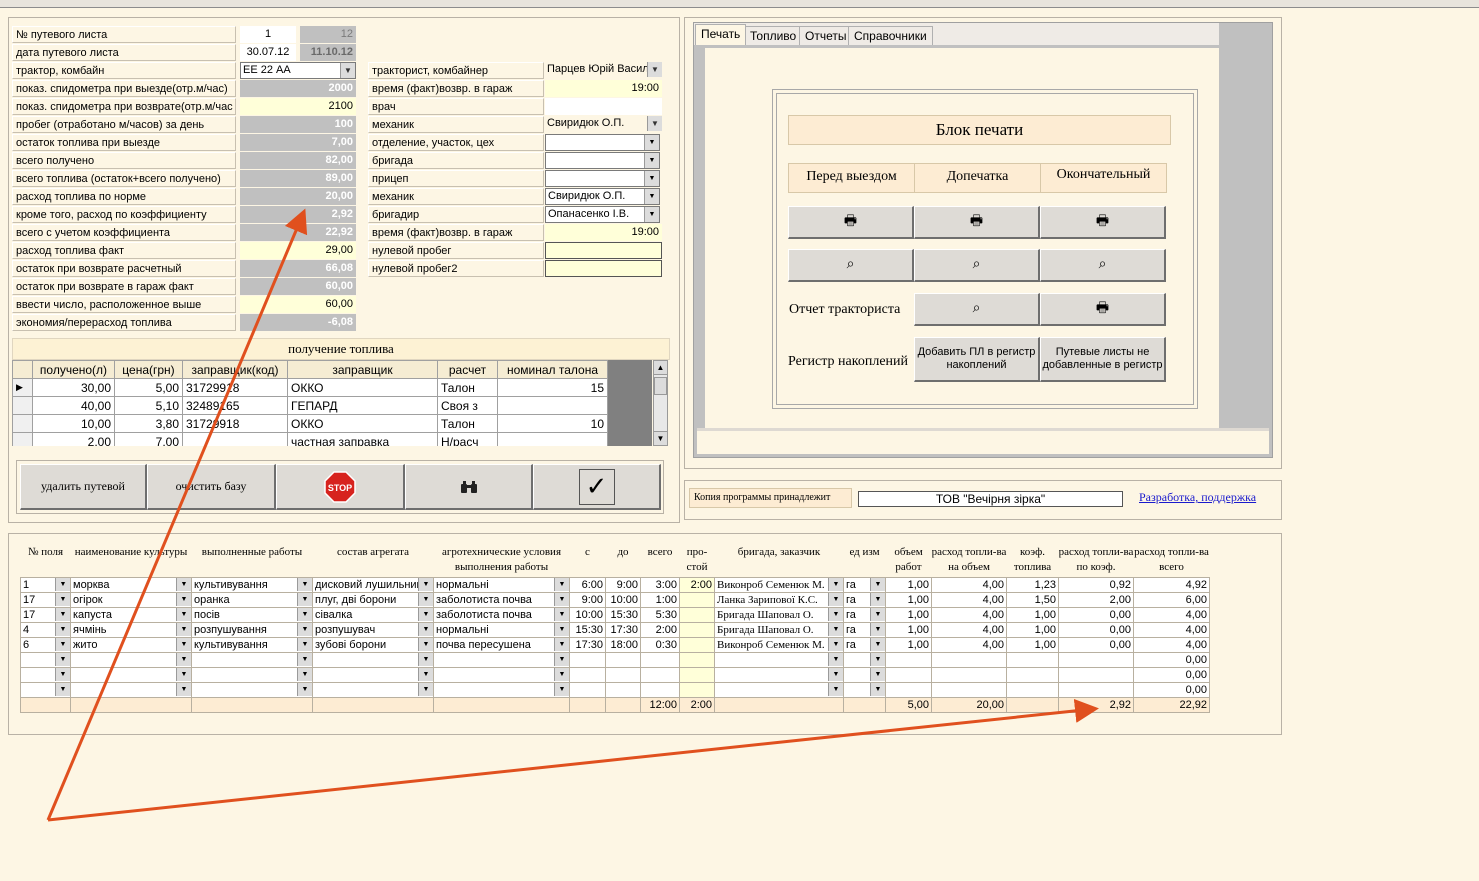 This screenshot has height=881, width=1479. What do you see at coordinates (573, 760) in the screenshot?
I see `arrow-to-coefficient-total` at bounding box center [573, 760].